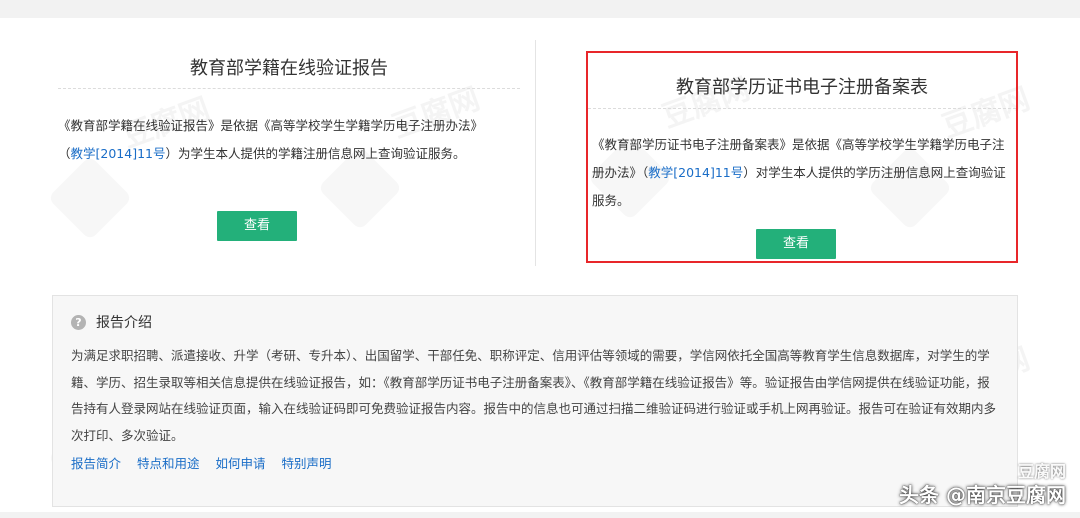 Image resolution: width=1080 pixels, height=518 pixels. I want to click on view-student-status-button: 查看, so click(257, 226).